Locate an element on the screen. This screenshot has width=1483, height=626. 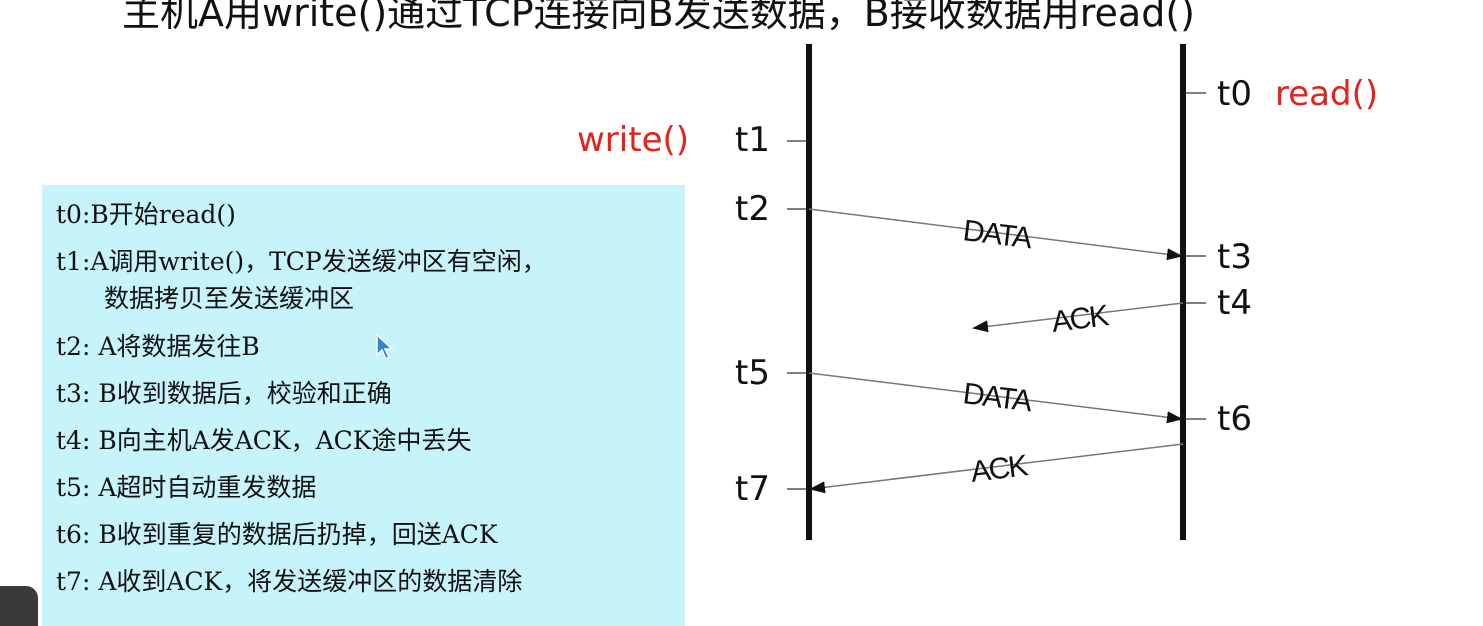
time-label-t0: t0 is located at coordinates (1234, 94).